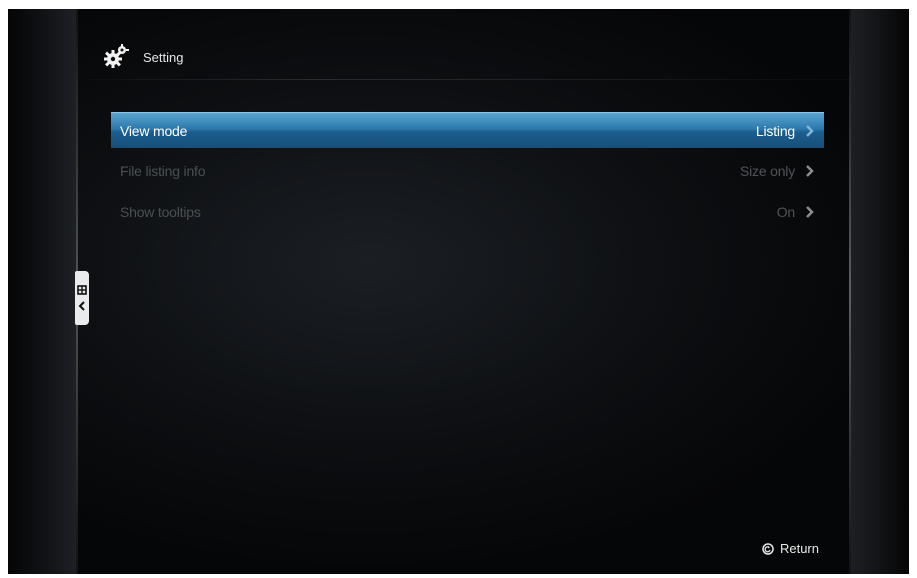  I want to click on menu-item-show-tooltips: Show tooltips On, so click(467, 212).